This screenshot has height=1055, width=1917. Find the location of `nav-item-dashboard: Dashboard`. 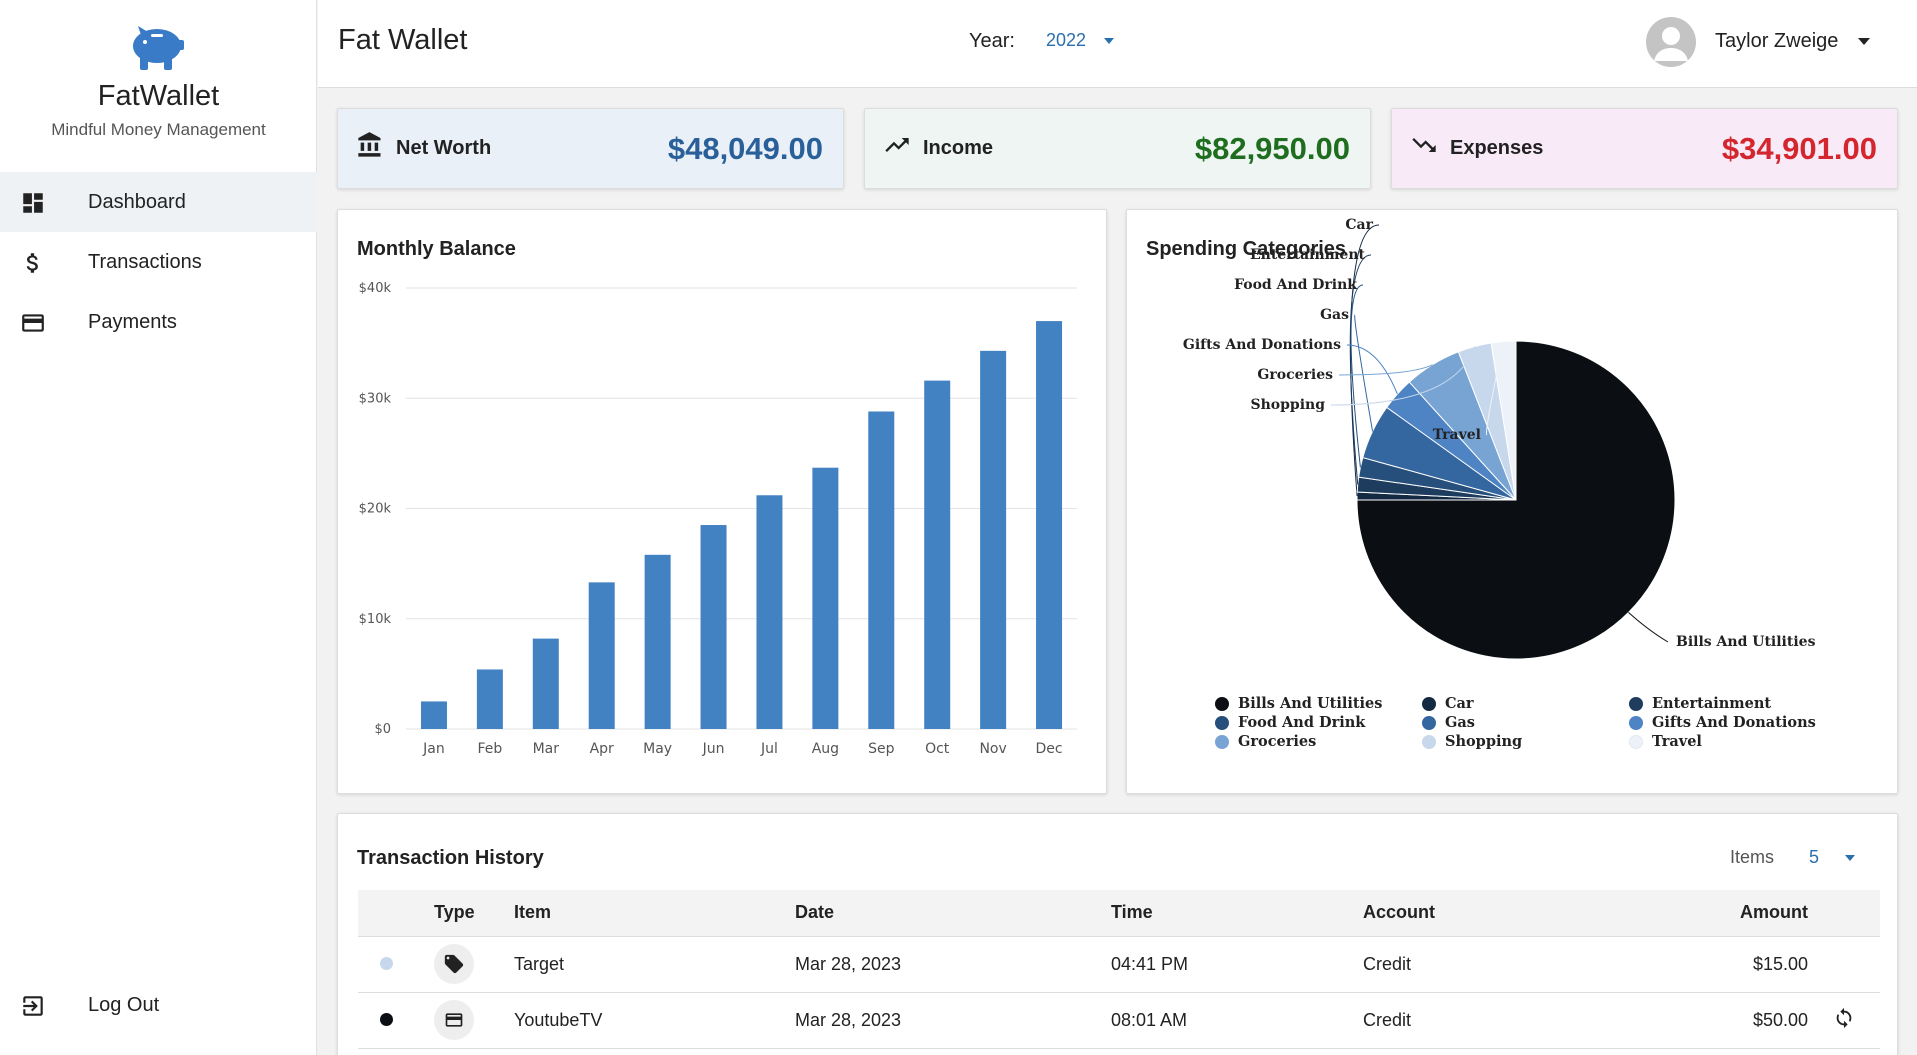

nav-item-dashboard: Dashboard is located at coordinates (158, 202).